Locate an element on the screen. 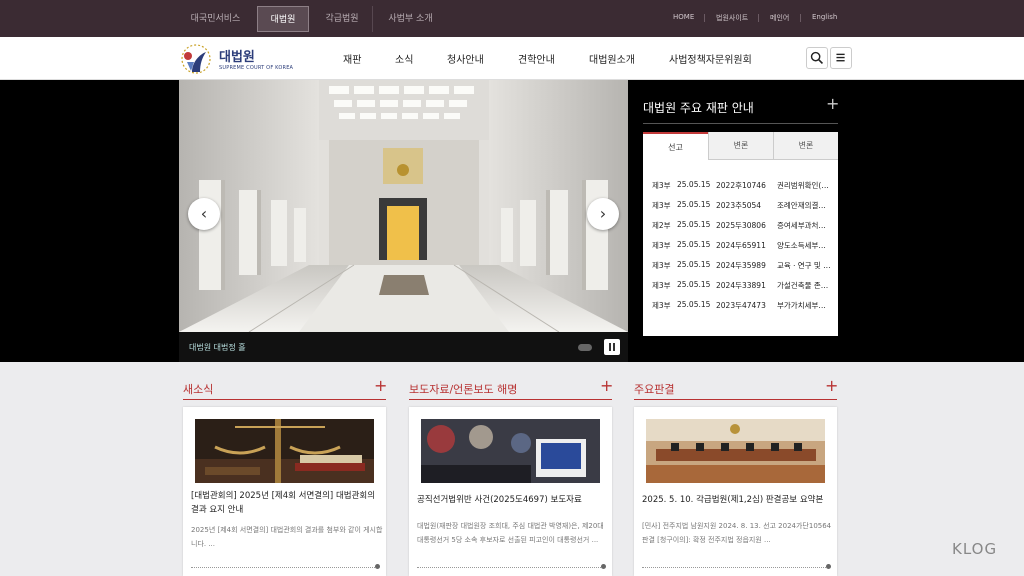 The image size is (1024, 576). news-heading: 새소식 is located at coordinates (198, 389).